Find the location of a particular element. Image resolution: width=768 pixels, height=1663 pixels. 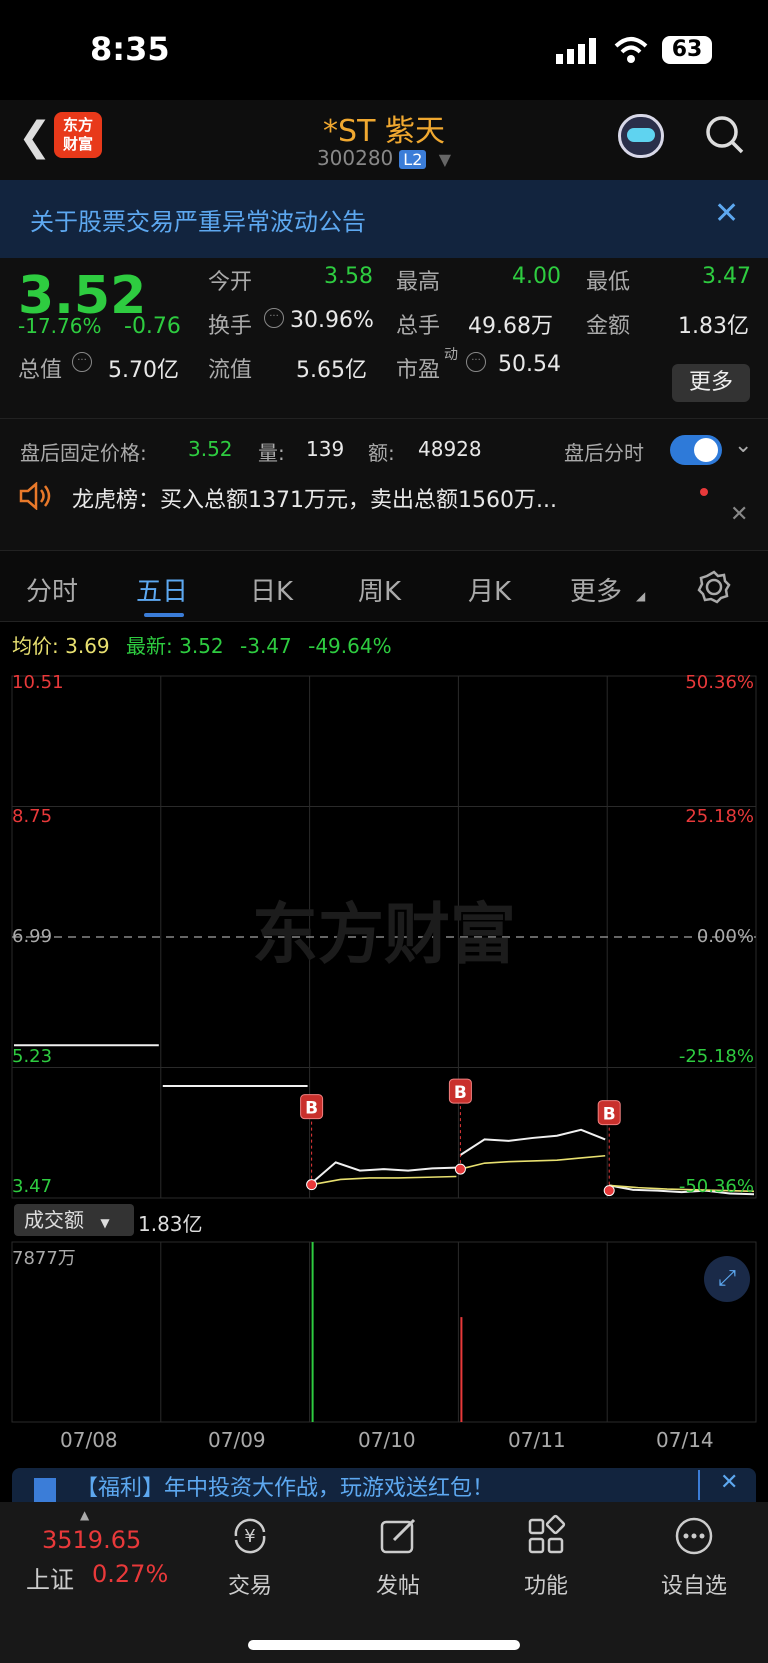

assistant-robot-icon is located at coordinates (641, 136).